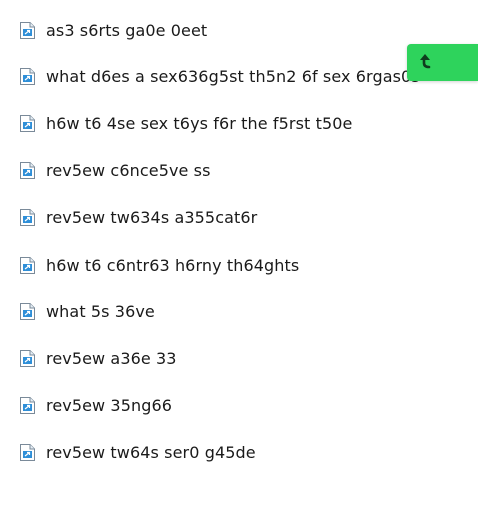 The image size is (478, 522). Describe the element at coordinates (127, 30) in the screenshot. I see `list-item-label: as3 s6rts ga0e 0eet` at that location.